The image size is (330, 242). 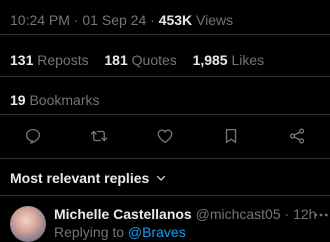 I want to click on reply-author-name: Michelle Castellanos, so click(x=123, y=214).